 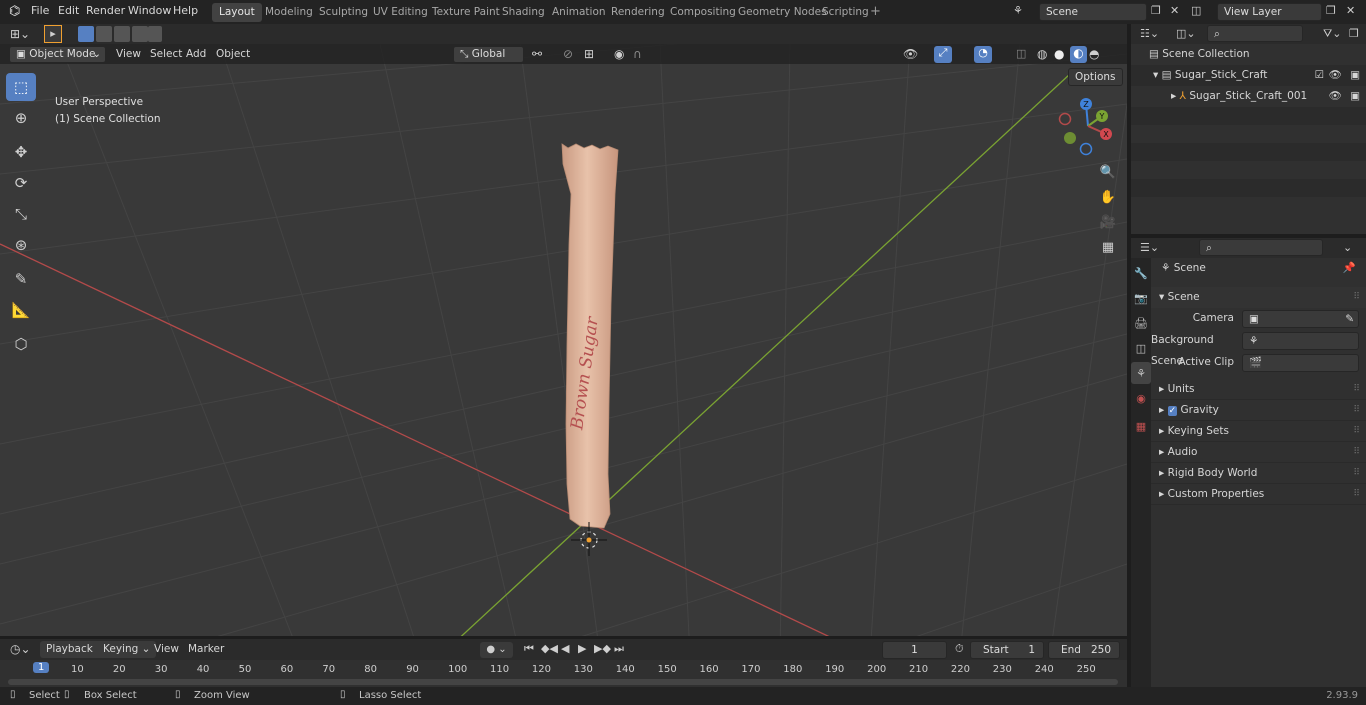 What do you see at coordinates (638, 12) in the screenshot?
I see `tab-rendering: Rendering` at bounding box center [638, 12].